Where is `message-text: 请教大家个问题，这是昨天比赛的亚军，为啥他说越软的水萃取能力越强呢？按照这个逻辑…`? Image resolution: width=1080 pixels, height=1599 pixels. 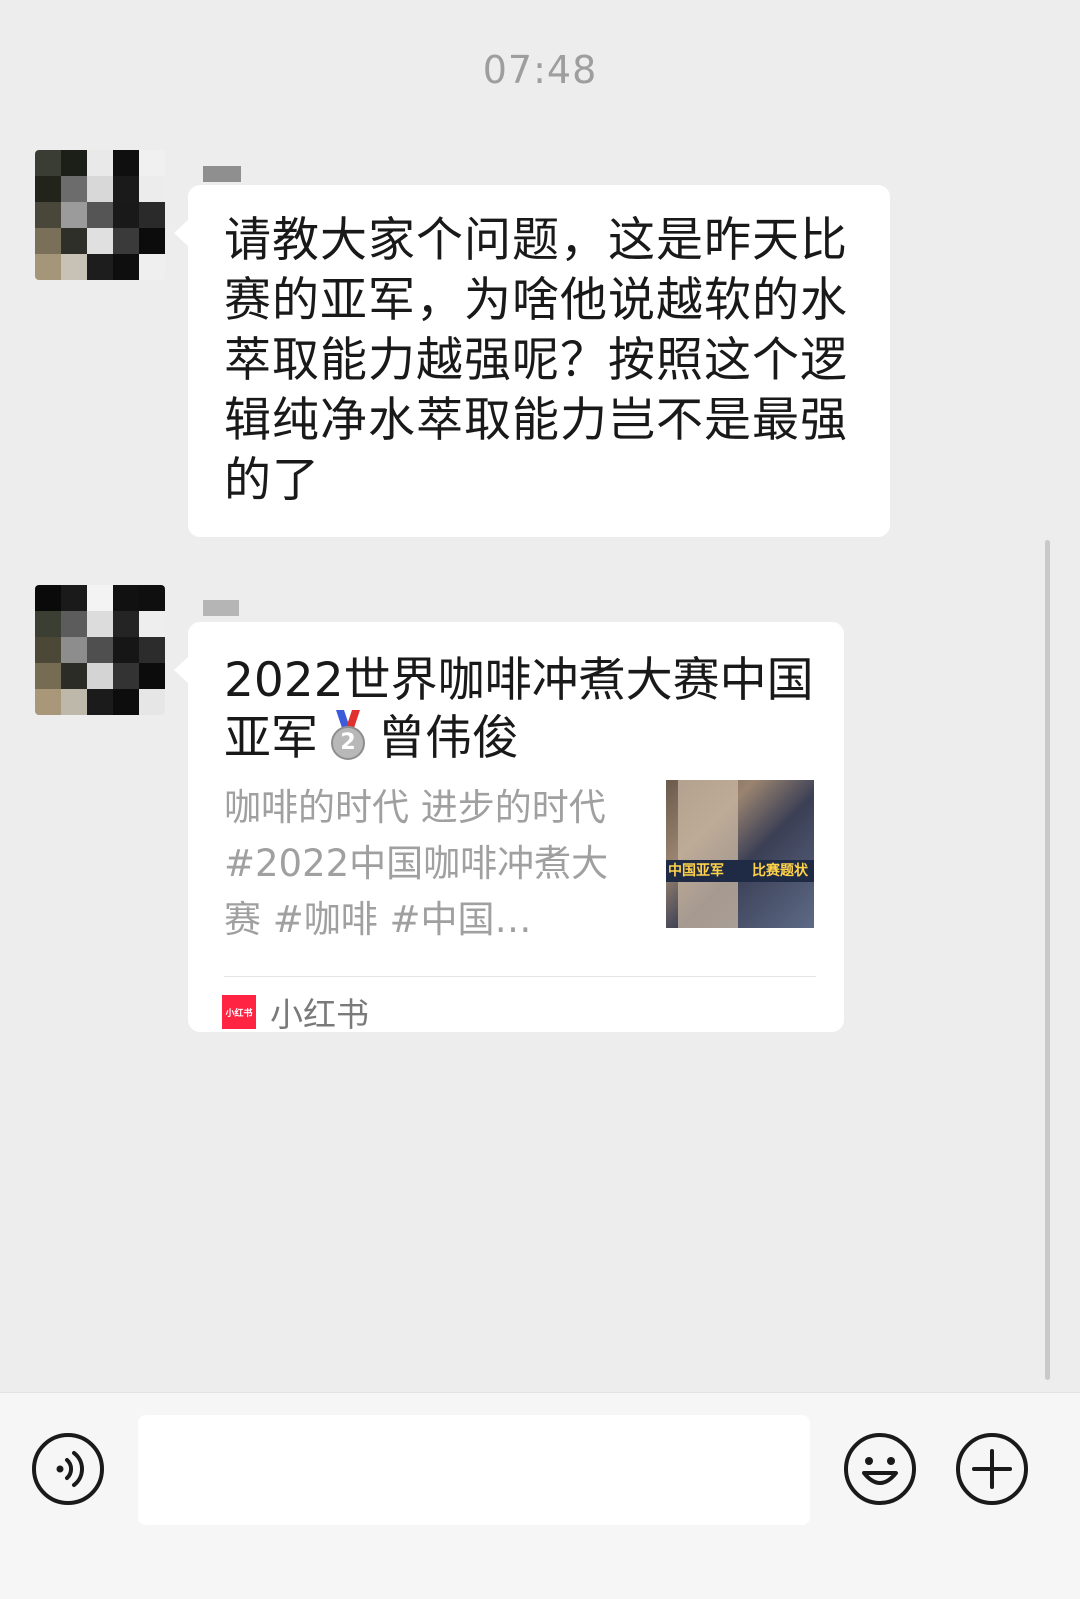
message-text: 请教大家个问题，这是昨天比赛的亚军，为啥他说越软的水萃取能力越强呢？按照这个逻辑… is located at coordinates (536, 360).